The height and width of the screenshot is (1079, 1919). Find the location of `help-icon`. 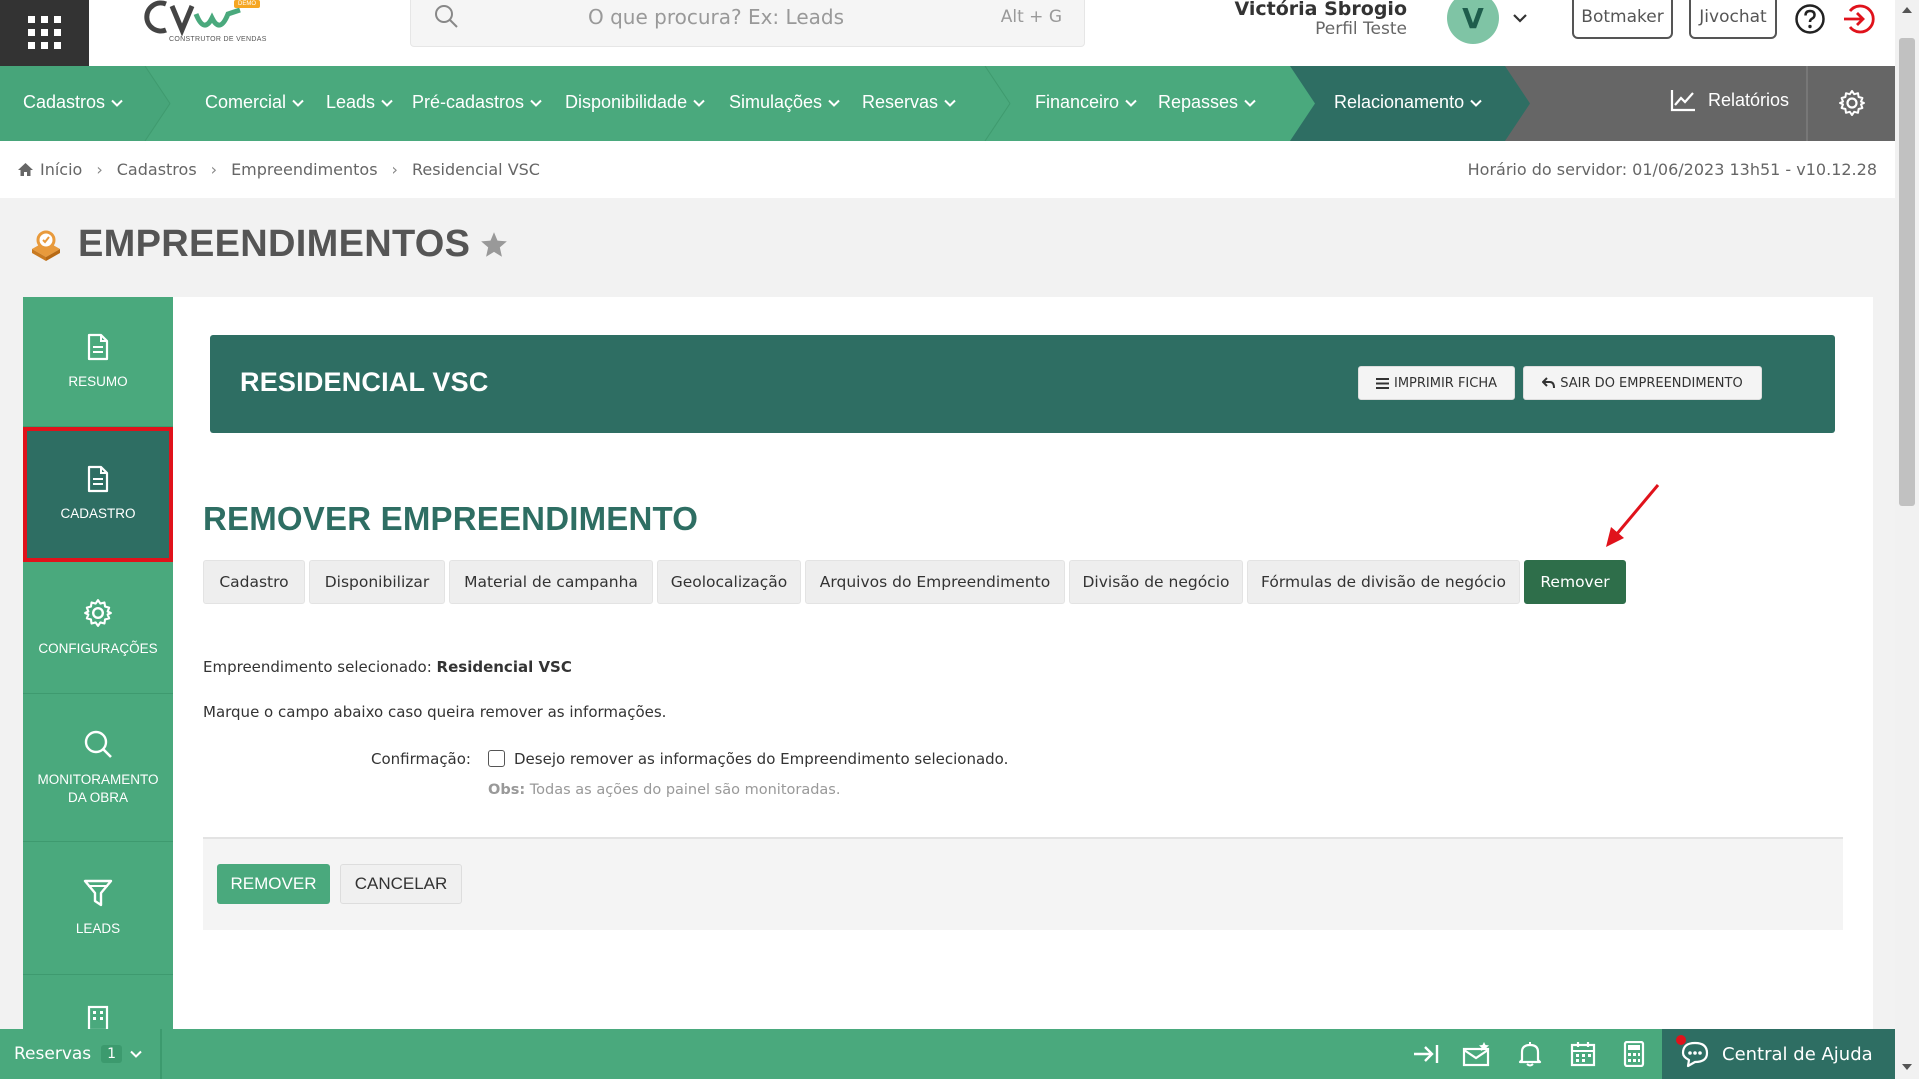

help-icon is located at coordinates (1810, 19).